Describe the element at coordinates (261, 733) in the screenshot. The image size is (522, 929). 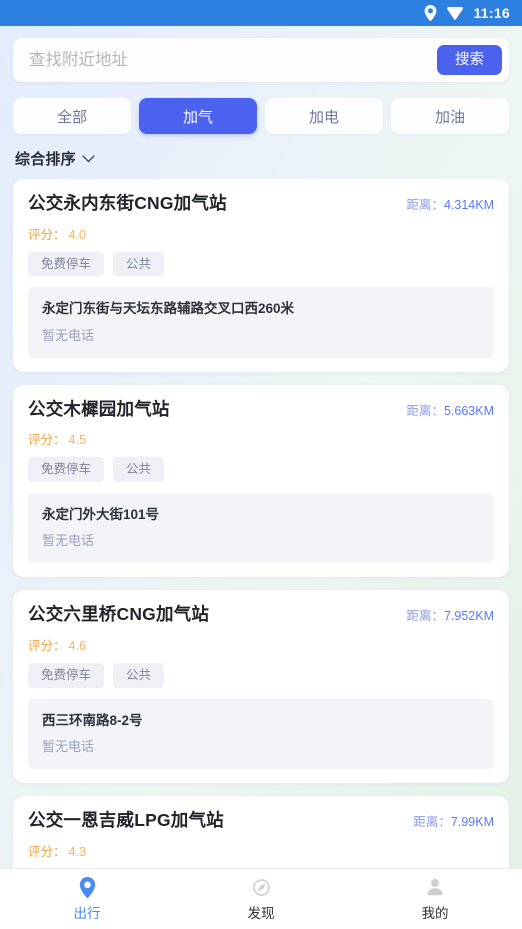
I see `station-address-box: 西三环南路8-2号 暂无电话` at that location.